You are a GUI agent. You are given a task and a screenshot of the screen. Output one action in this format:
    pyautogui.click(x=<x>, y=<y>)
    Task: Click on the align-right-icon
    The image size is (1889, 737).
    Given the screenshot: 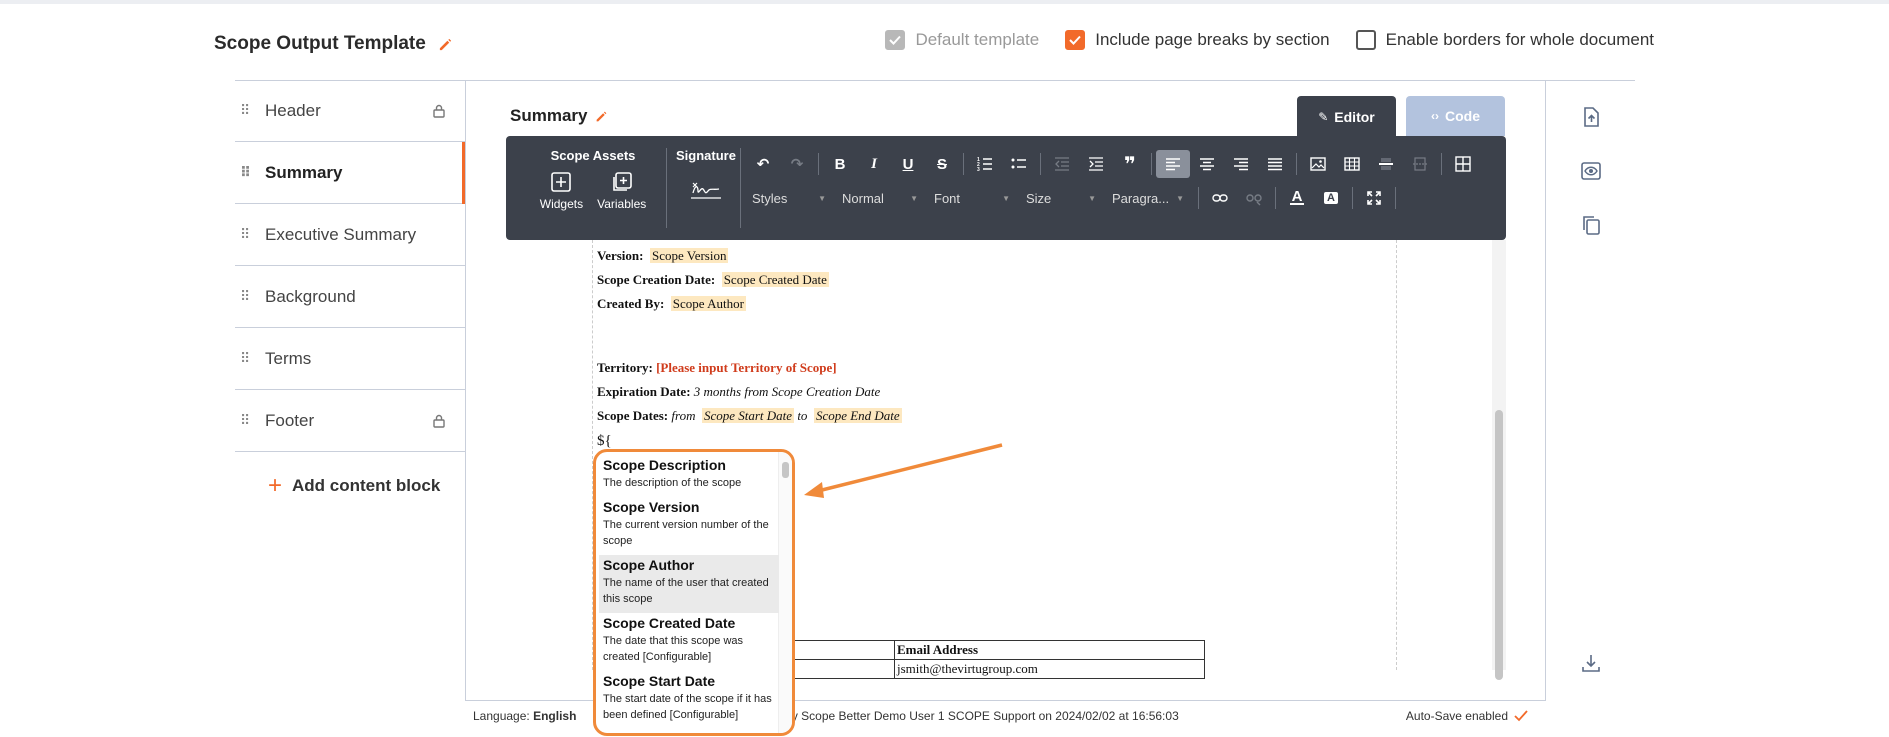 What is the action you would take?
    pyautogui.click(x=1241, y=164)
    